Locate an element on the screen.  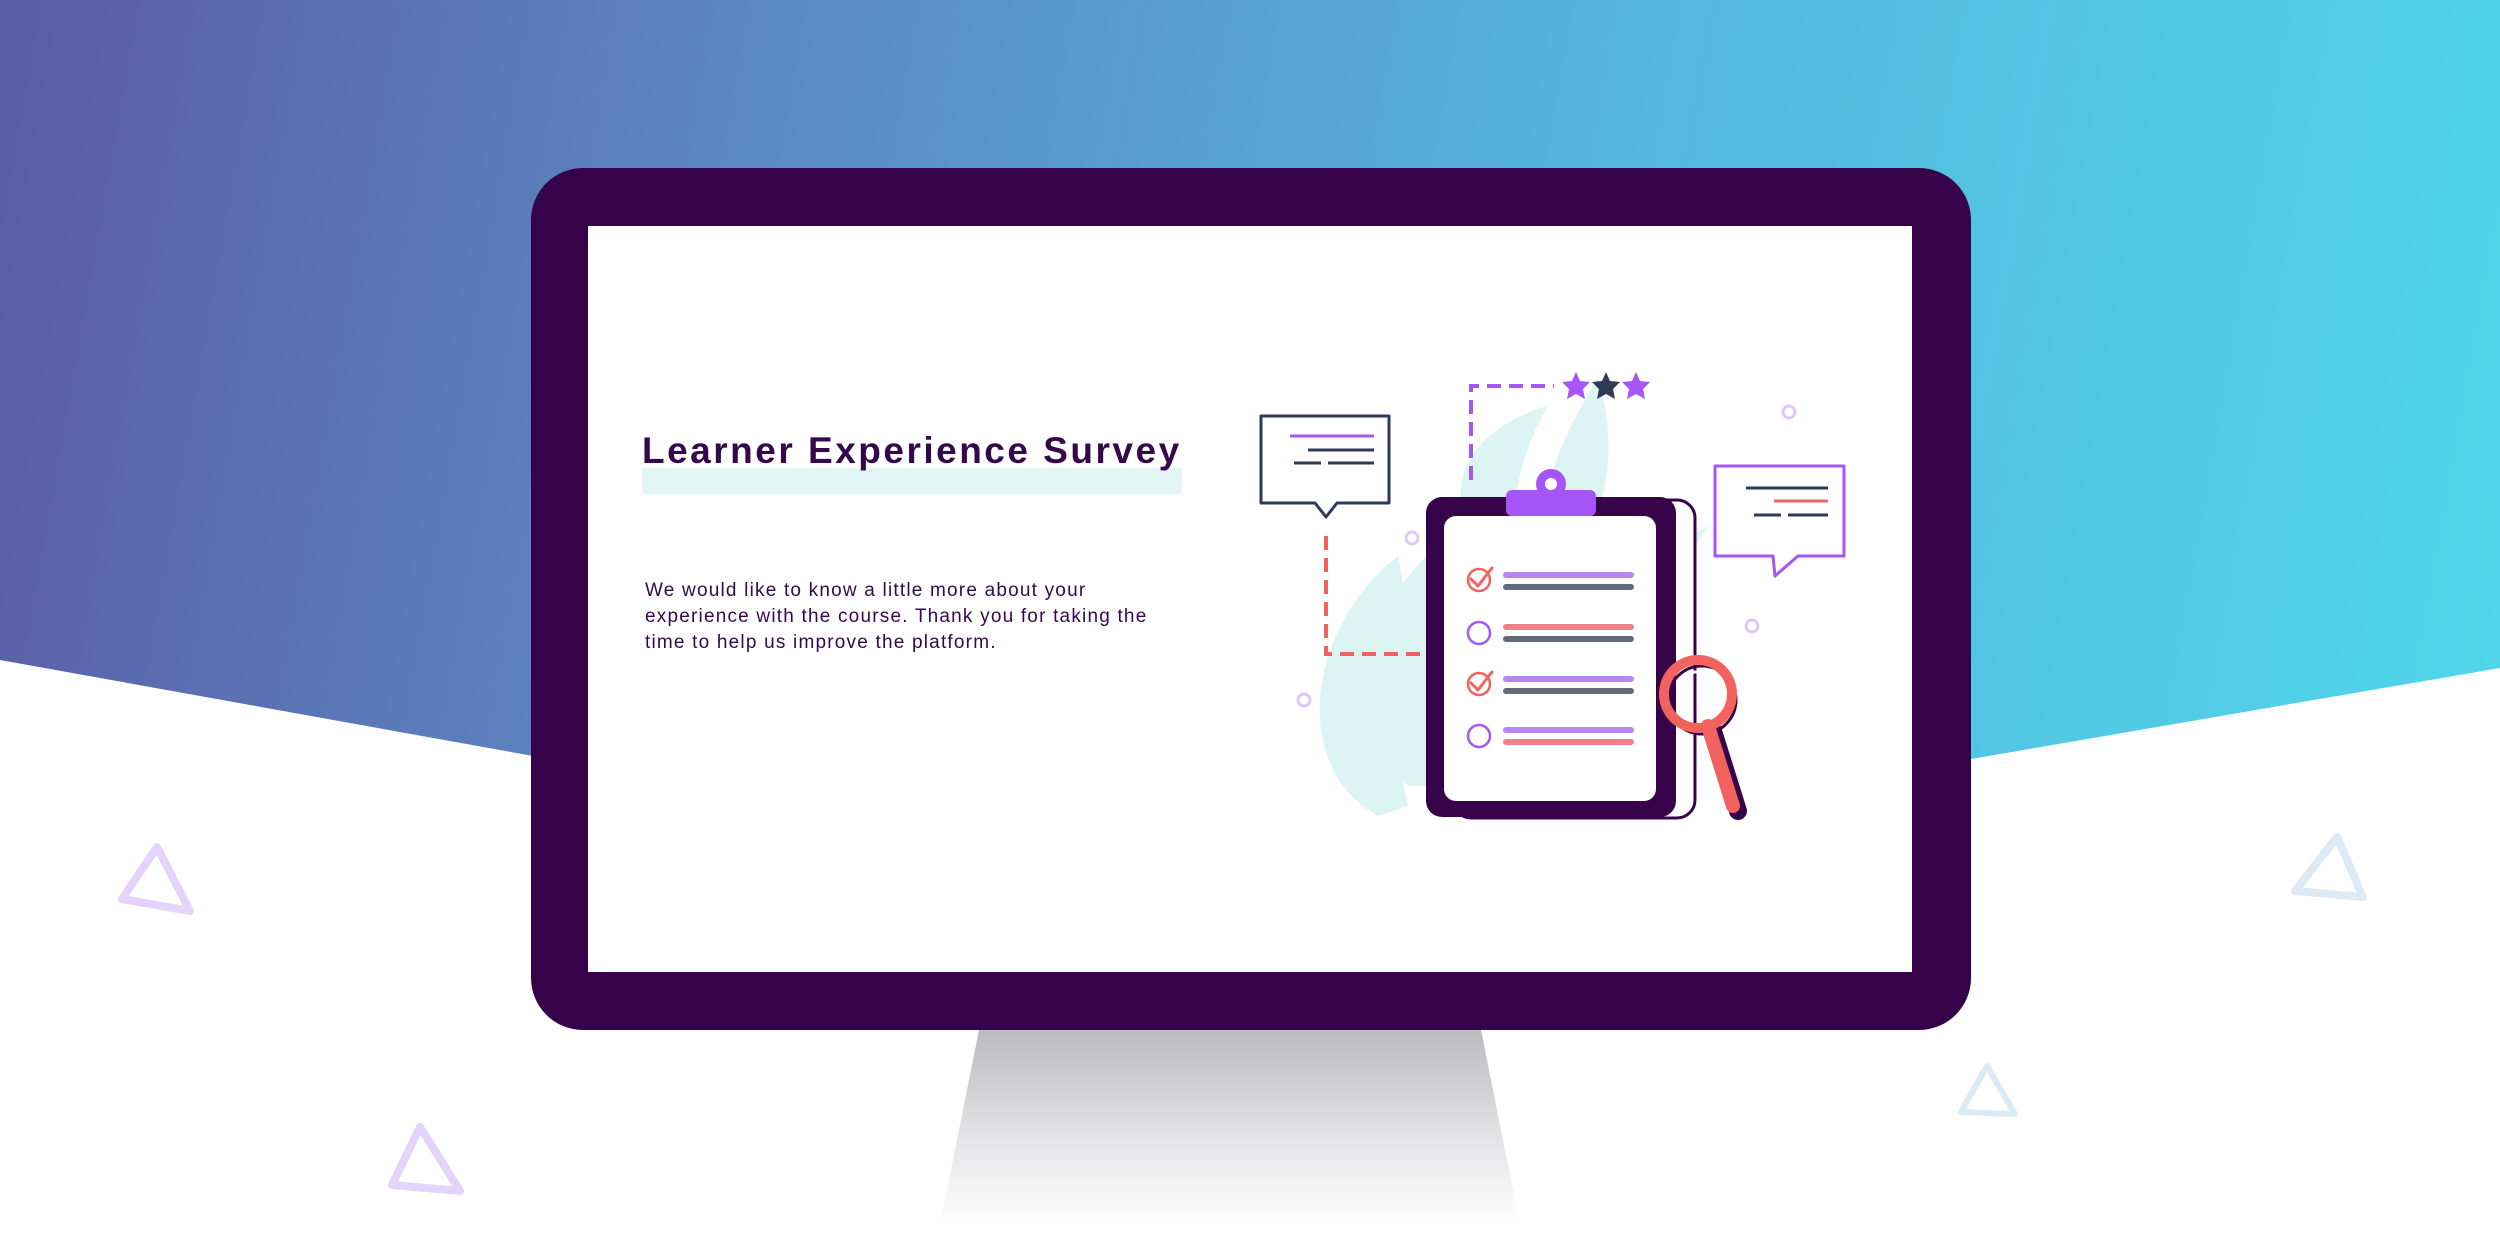
monitor-stand is located at coordinates (1230, 1125).